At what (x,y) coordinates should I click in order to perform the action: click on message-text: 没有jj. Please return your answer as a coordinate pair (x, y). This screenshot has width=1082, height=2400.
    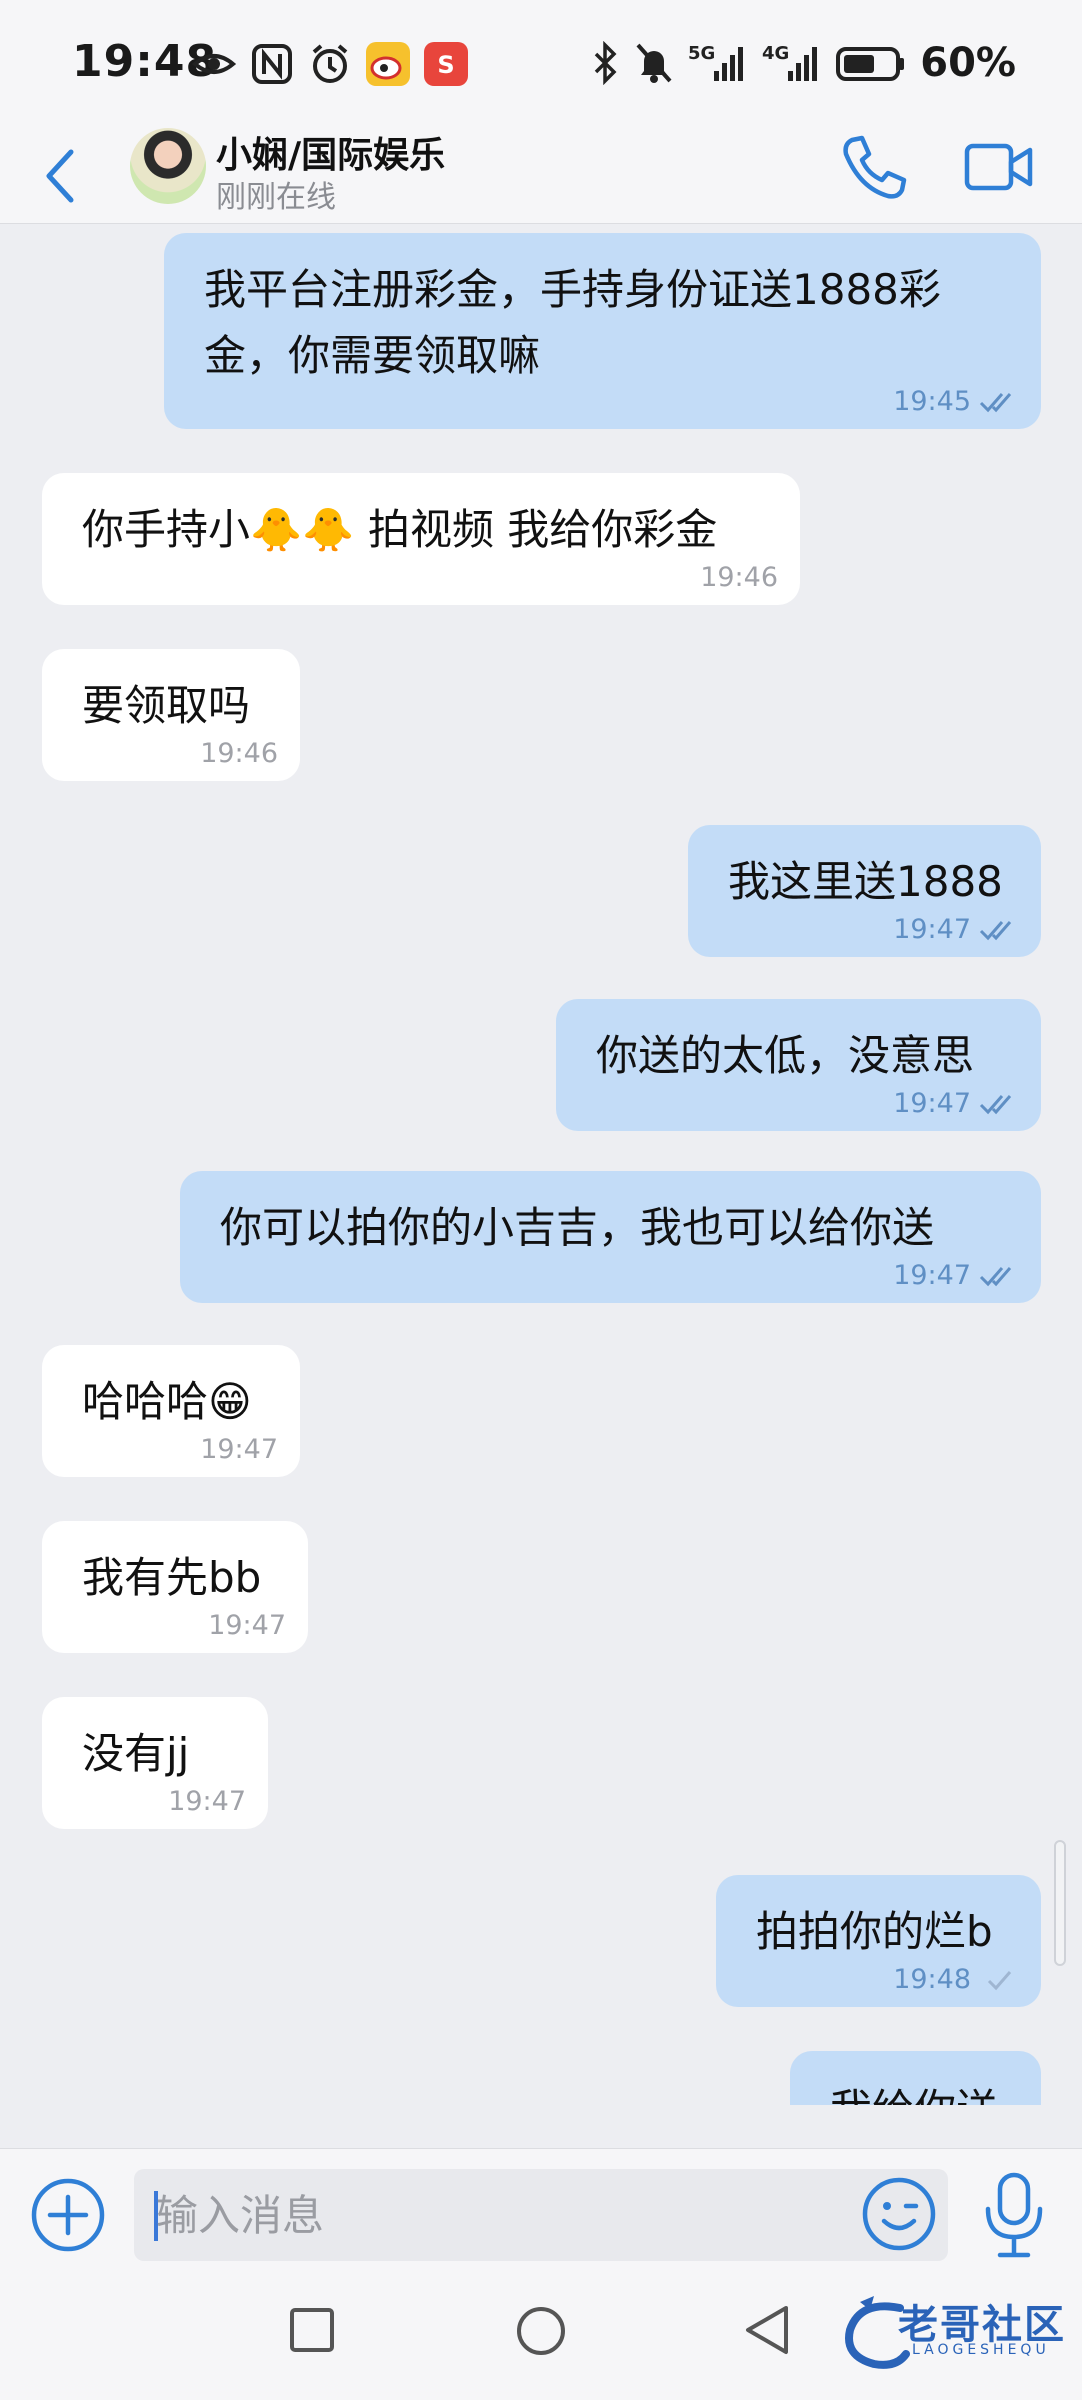
    Looking at the image, I should click on (136, 1753).